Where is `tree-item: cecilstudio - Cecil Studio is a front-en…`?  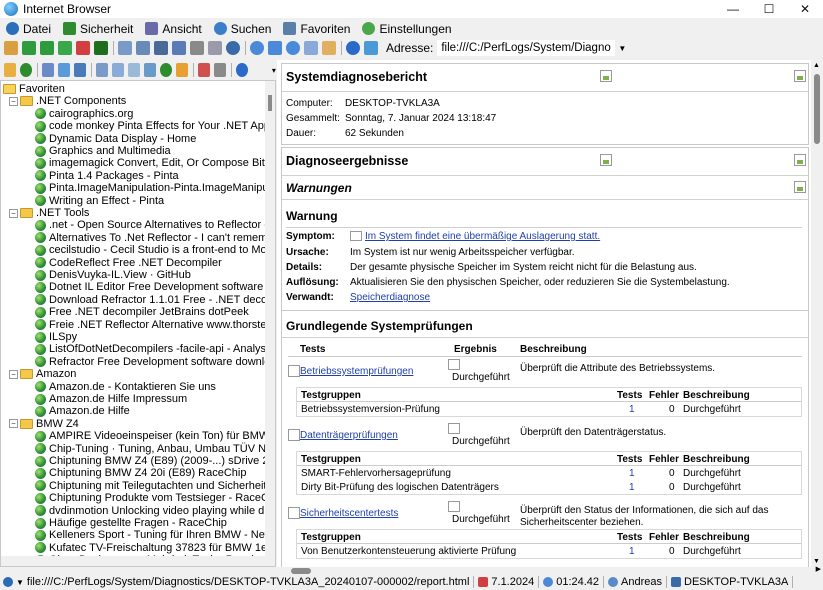 tree-item: cecilstudio - Cecil Studio is a front-en… is located at coordinates (155, 250).